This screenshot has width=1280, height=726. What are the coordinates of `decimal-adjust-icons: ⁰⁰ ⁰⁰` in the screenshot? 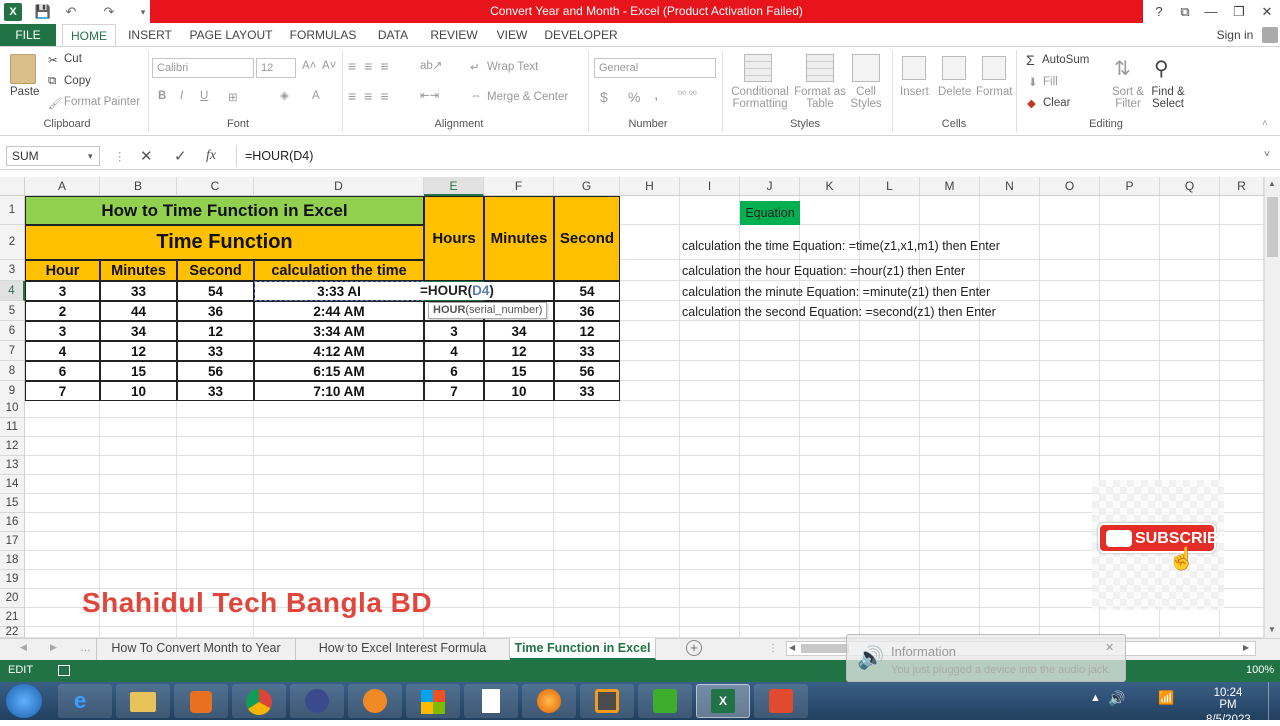 It's located at (687, 95).